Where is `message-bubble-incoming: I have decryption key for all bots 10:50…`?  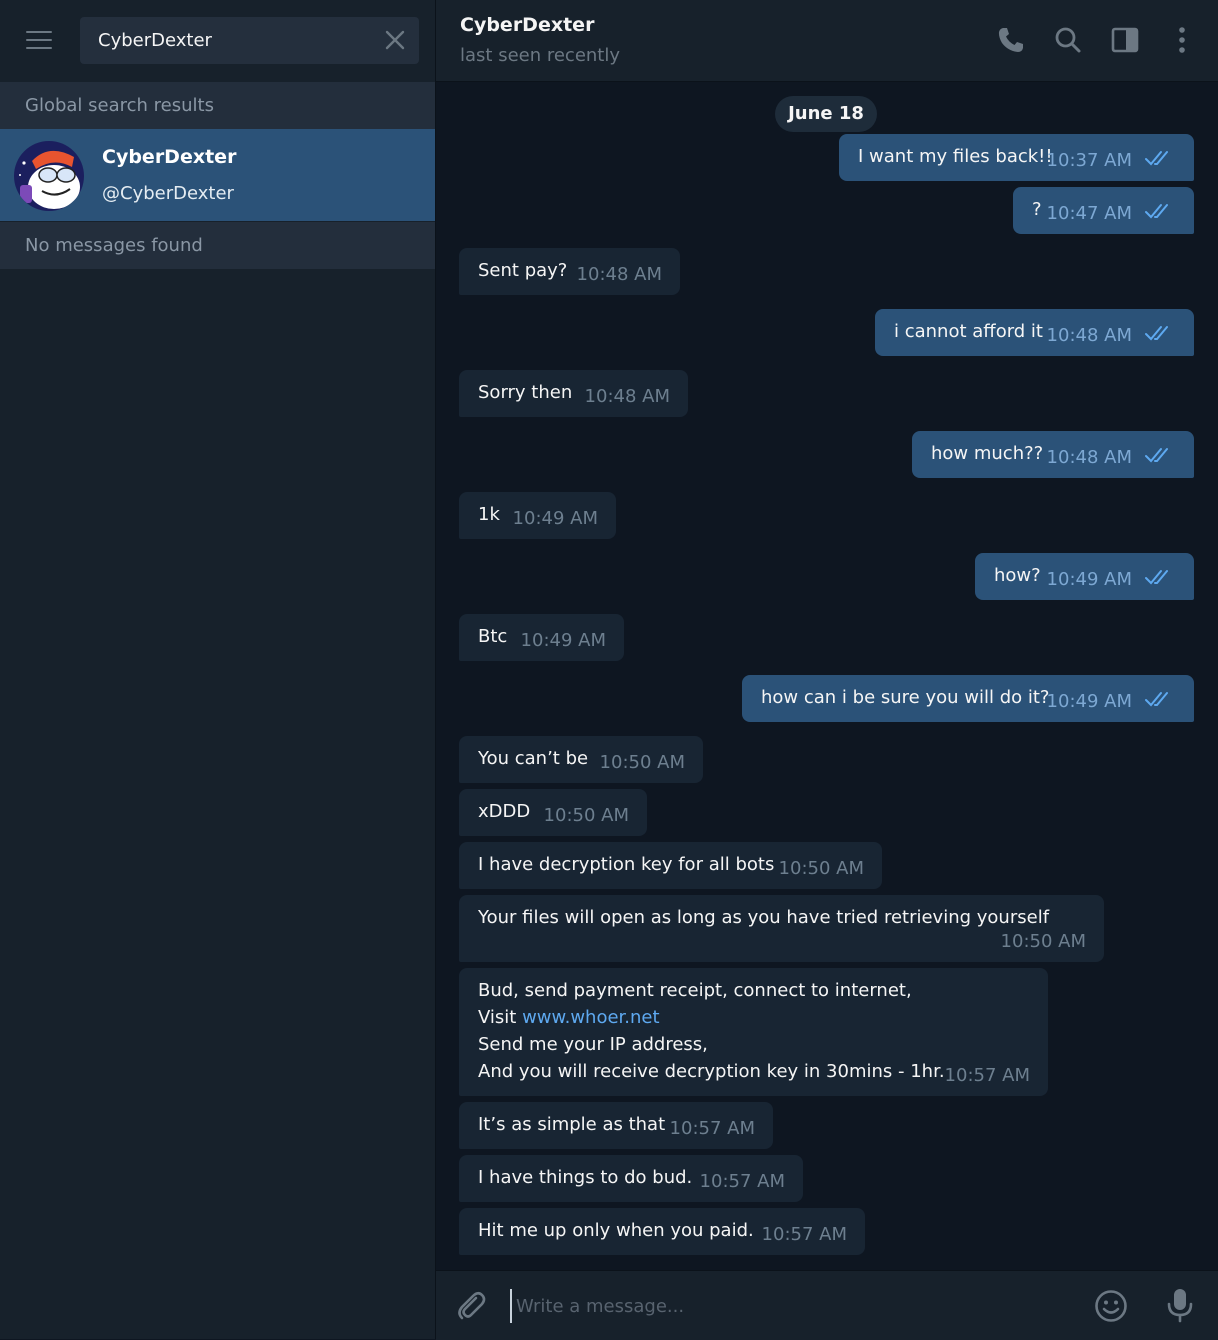
message-bubble-incoming: I have decryption key for all bots 10:50… is located at coordinates (670, 865).